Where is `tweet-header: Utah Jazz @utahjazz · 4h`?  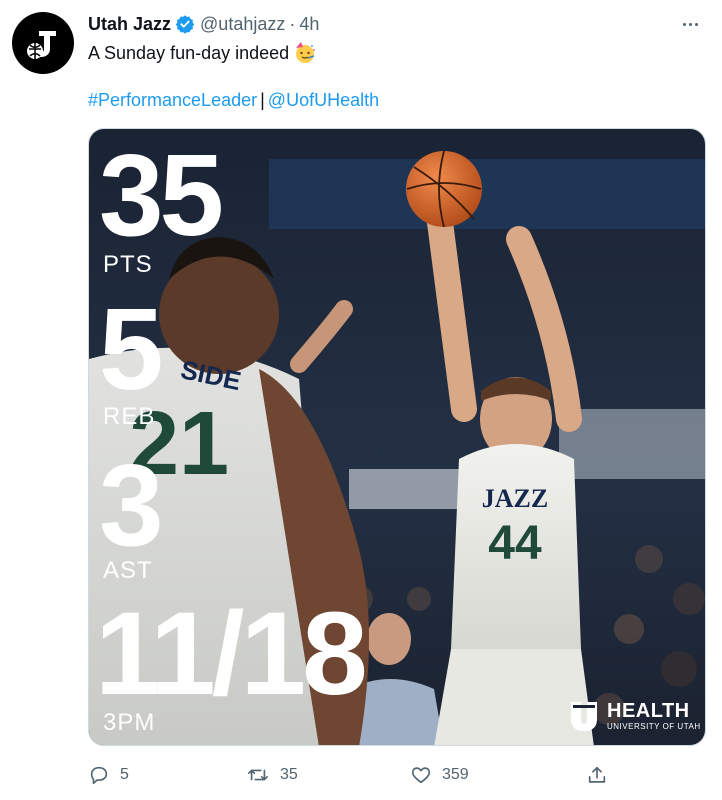 tweet-header: Utah Jazz @utahjazz · 4h is located at coordinates (203, 24).